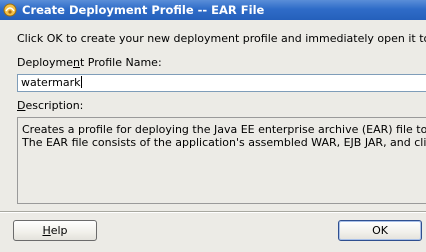 Image resolution: width=426 pixels, height=252 pixels. I want to click on profile-name-value: watermark, so click(51, 82).